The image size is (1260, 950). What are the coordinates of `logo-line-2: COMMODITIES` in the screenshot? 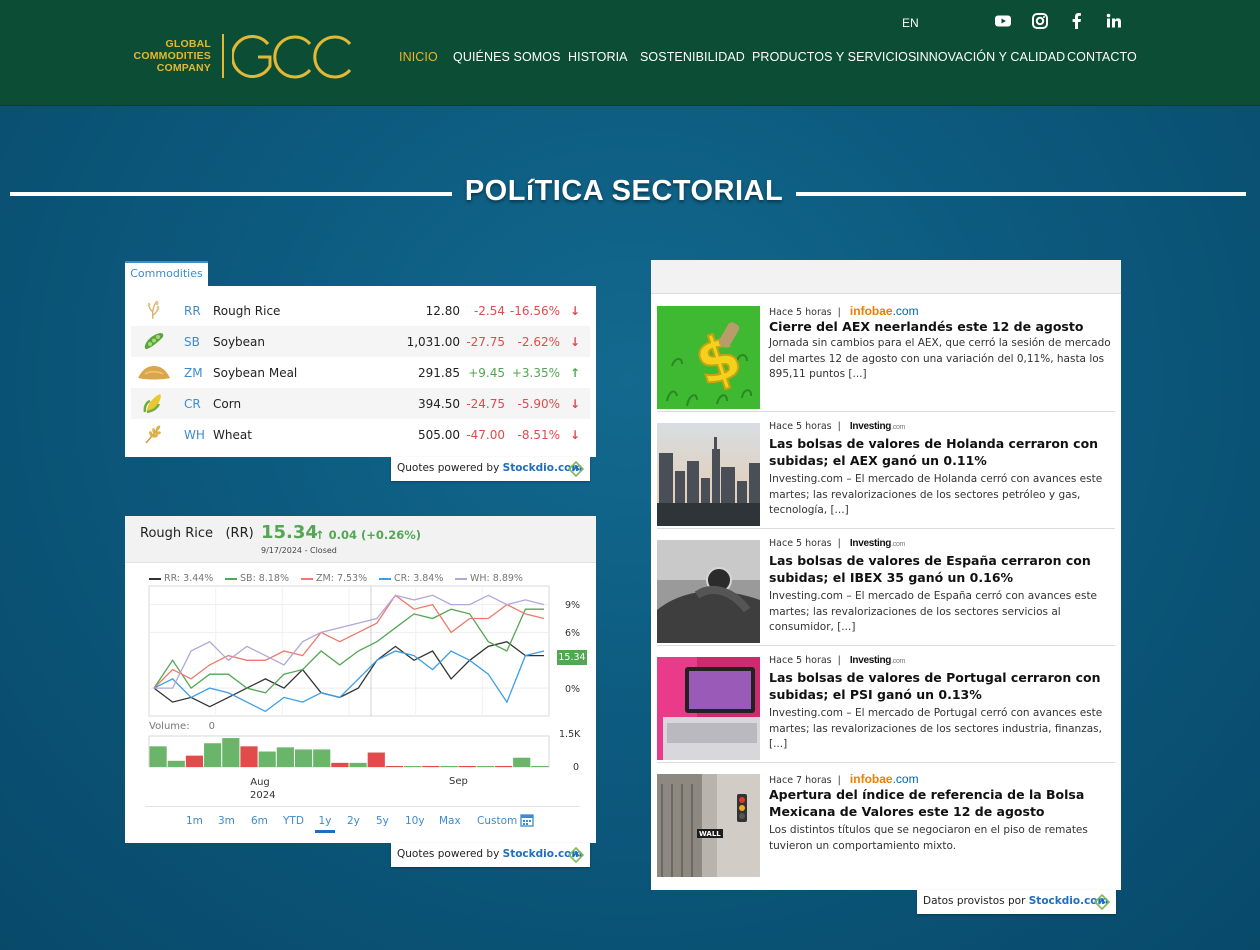 It's located at (172, 56).